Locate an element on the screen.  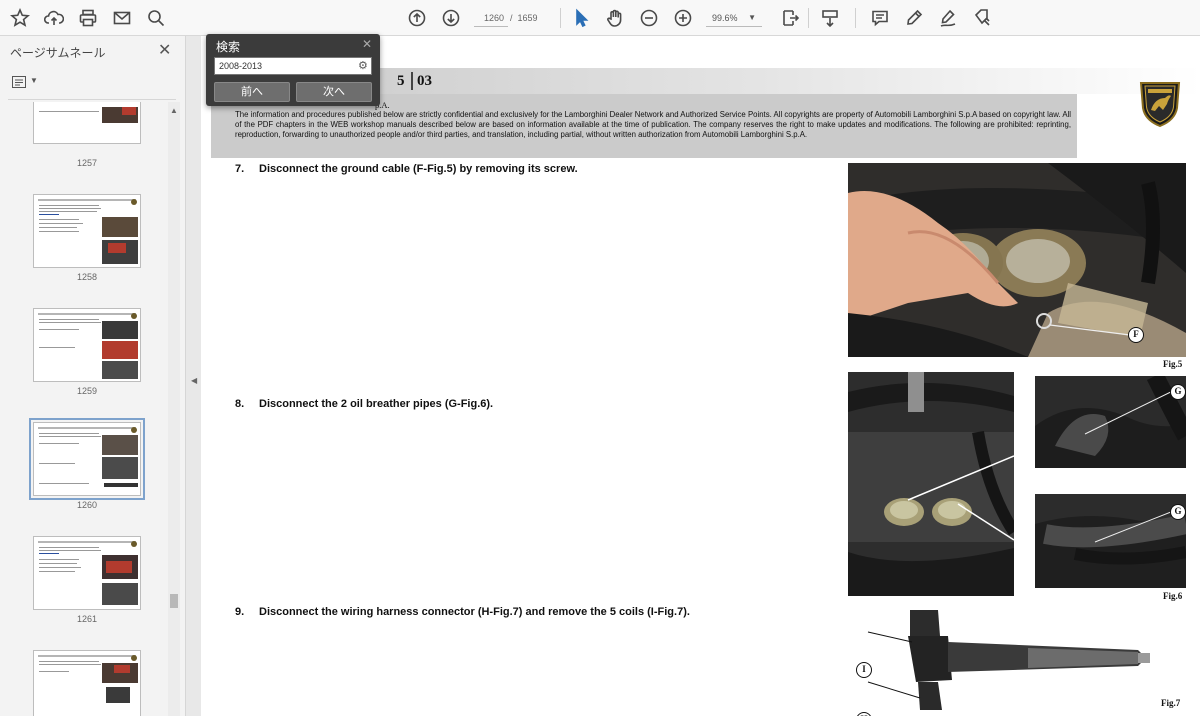
thumbnail-options-menu: ▼ is located at coordinates (26, 84).